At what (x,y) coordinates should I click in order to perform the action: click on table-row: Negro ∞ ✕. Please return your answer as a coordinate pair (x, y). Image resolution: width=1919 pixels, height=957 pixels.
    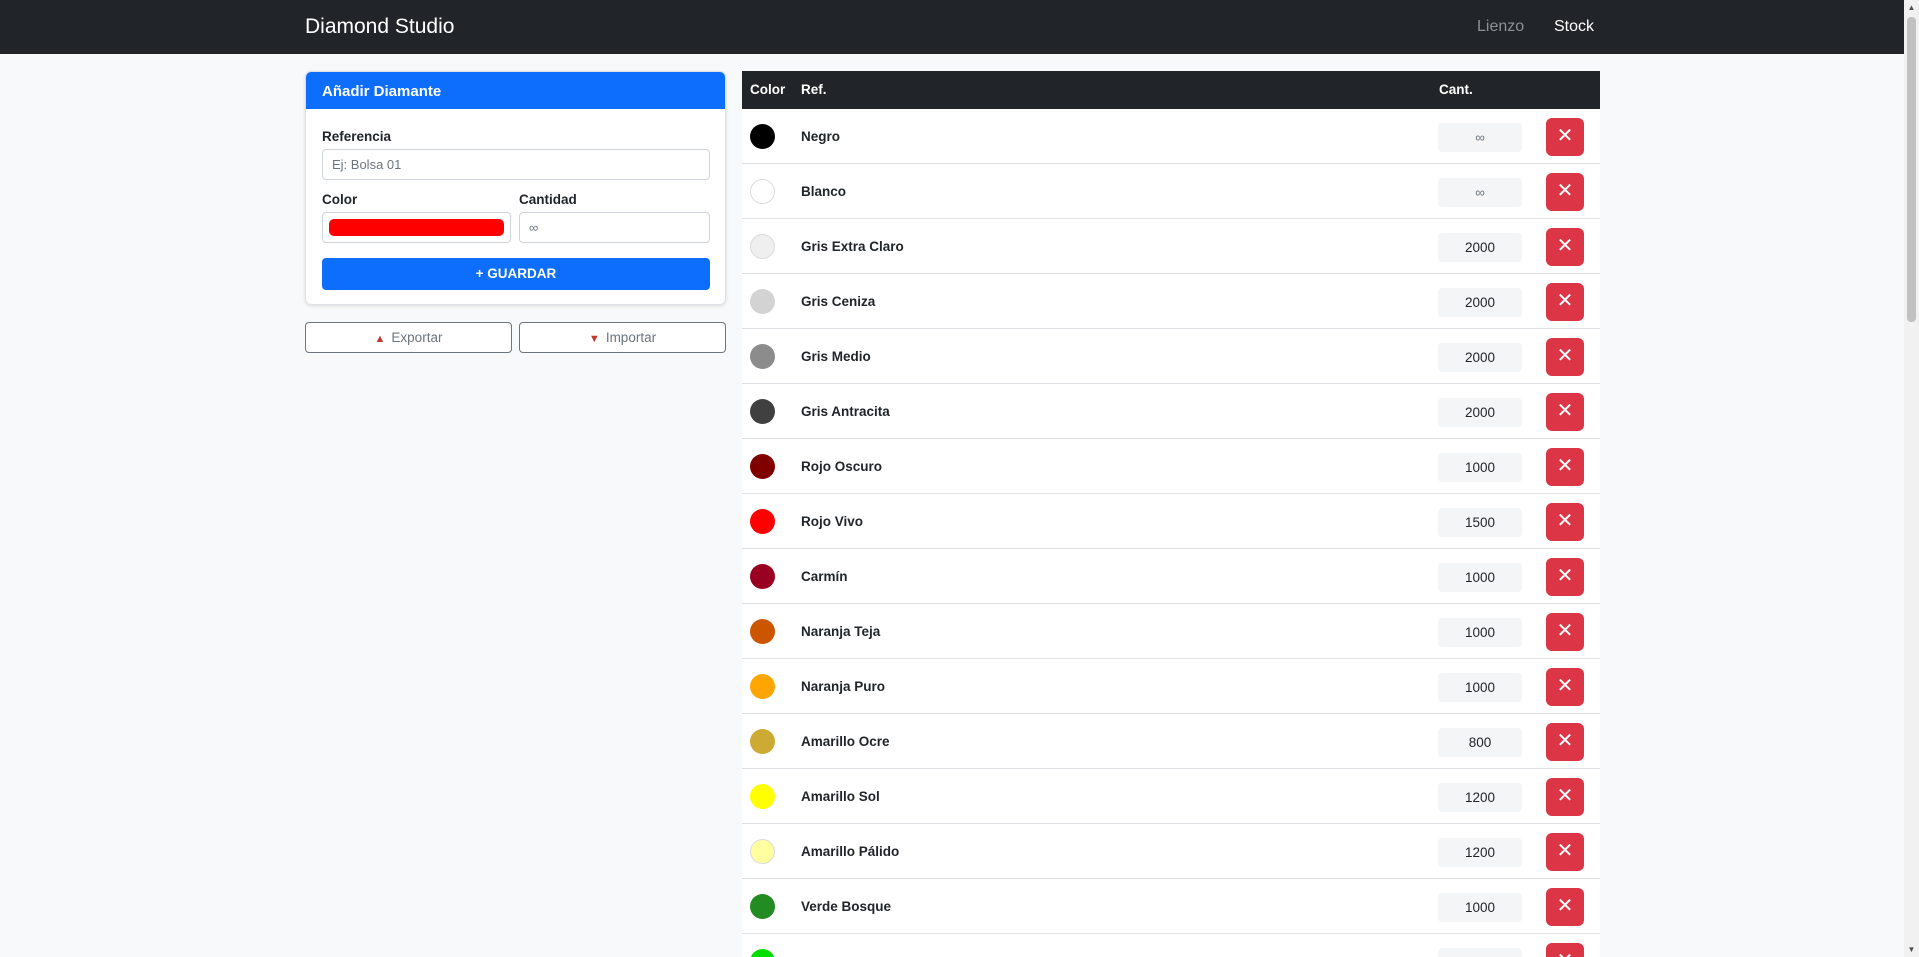
    Looking at the image, I should click on (1171, 136).